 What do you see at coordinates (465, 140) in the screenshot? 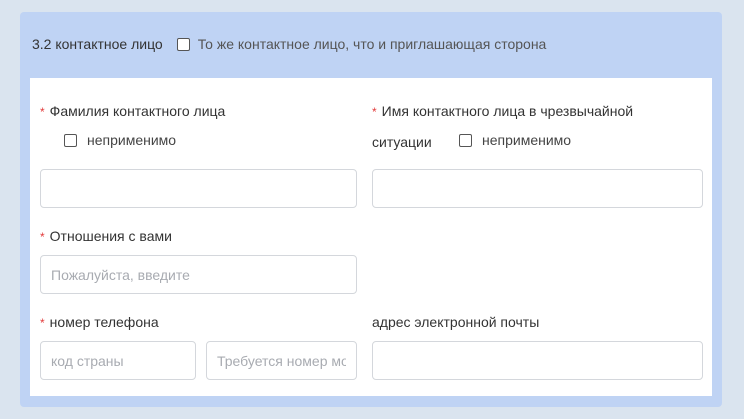
I see `emergency-name-not-applicable-checkbox` at bounding box center [465, 140].